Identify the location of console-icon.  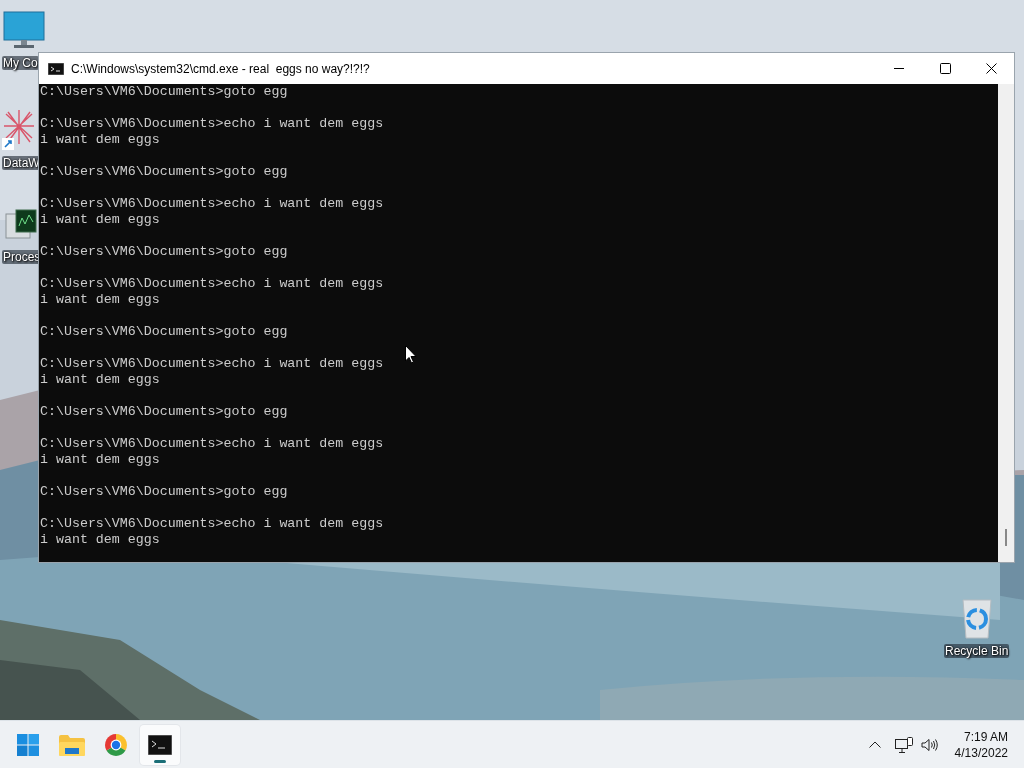
(56, 68).